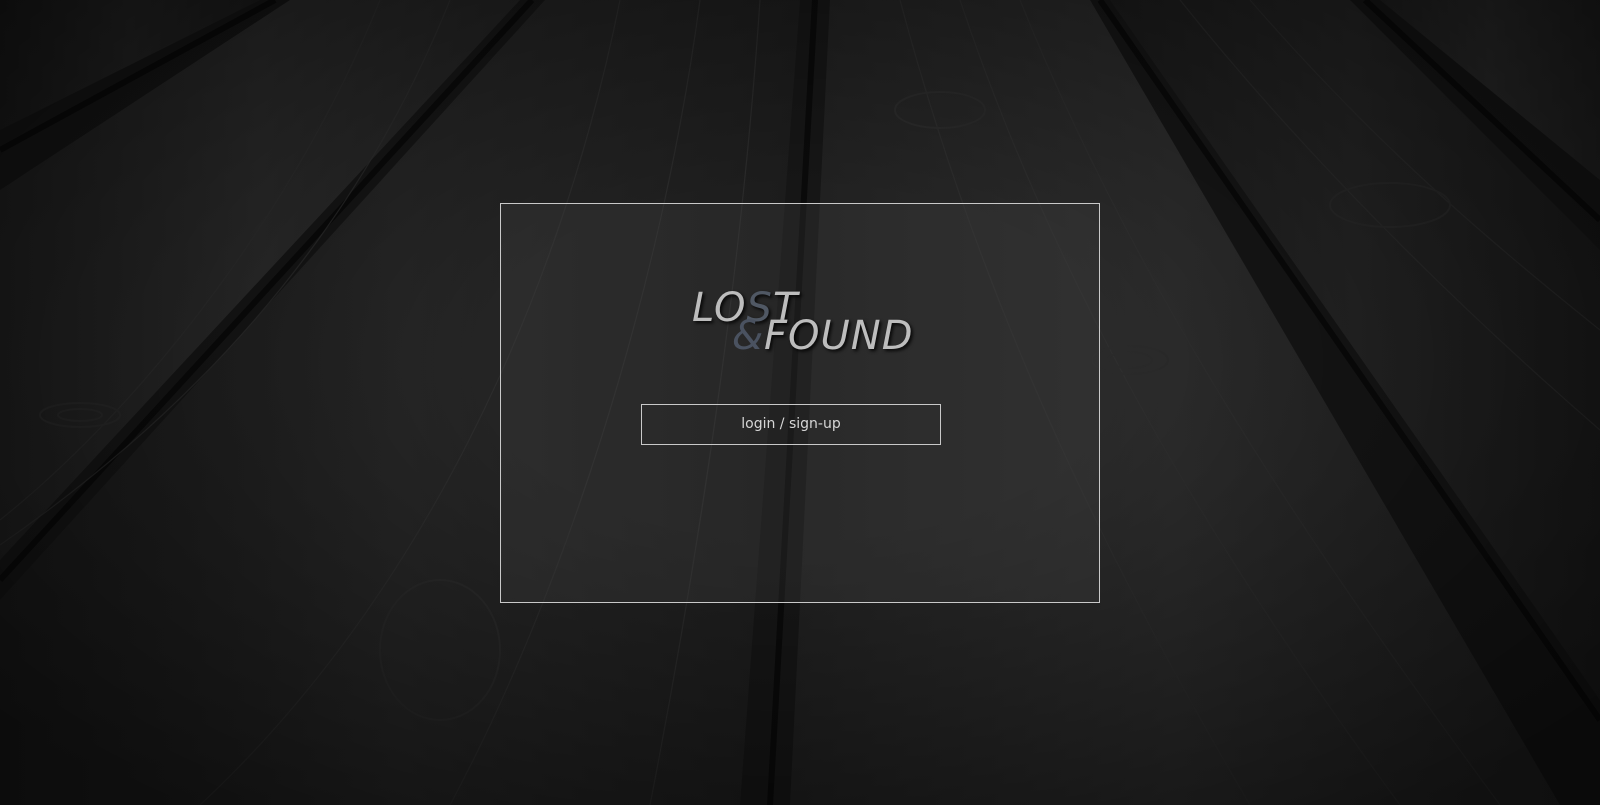 The width and height of the screenshot is (1600, 805). Describe the element at coordinates (791, 424) in the screenshot. I see `login-signup-button: login / sign-up` at that location.